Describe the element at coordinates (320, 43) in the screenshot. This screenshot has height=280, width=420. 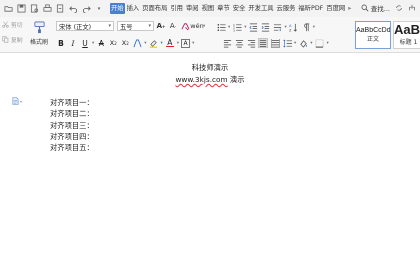
I see `borders-icon` at that location.